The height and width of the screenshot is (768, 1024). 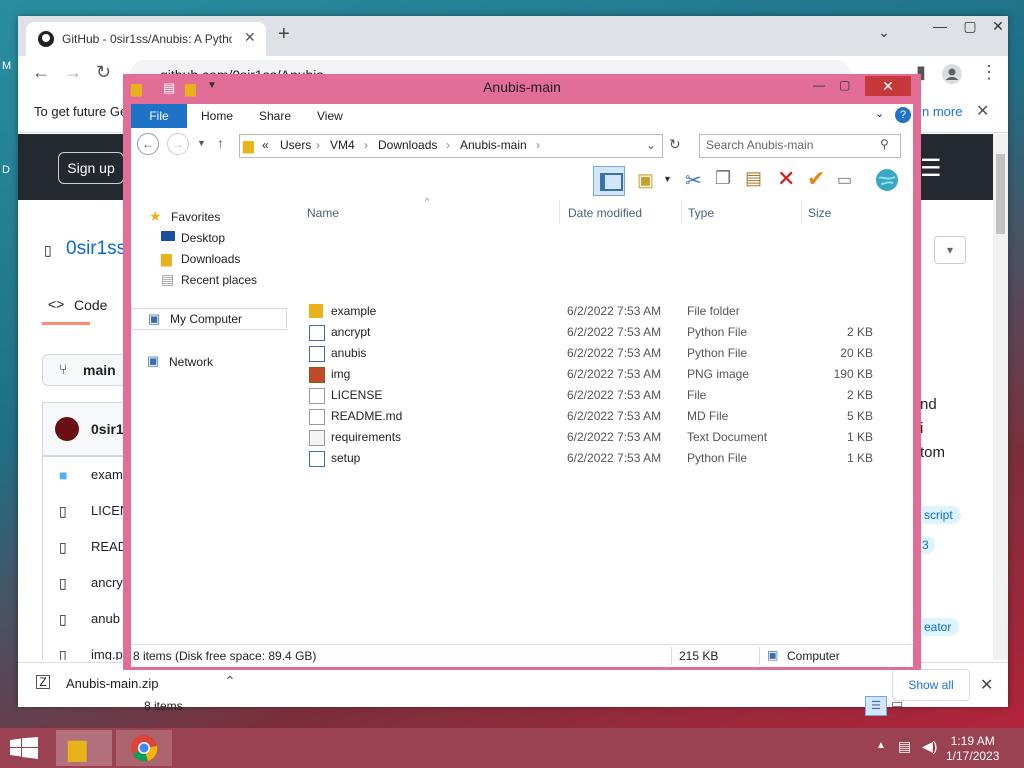 What do you see at coordinates (91, 168) in the screenshot?
I see `sign-up-button: Sign up` at bounding box center [91, 168].